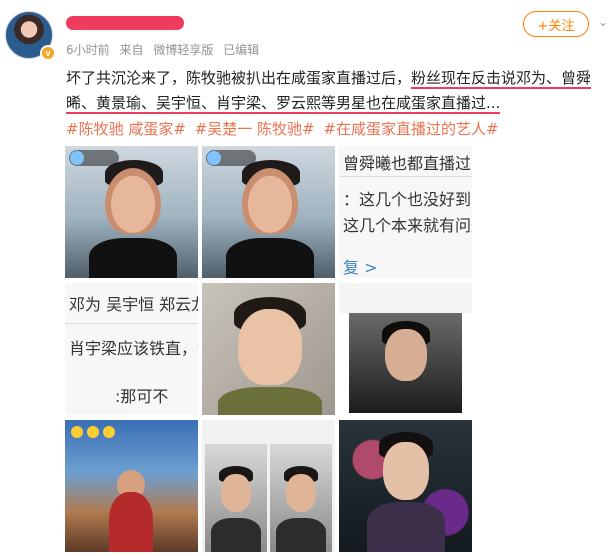  What do you see at coordinates (405, 298) in the screenshot?
I see `post-header-strip` at bounding box center [405, 298].